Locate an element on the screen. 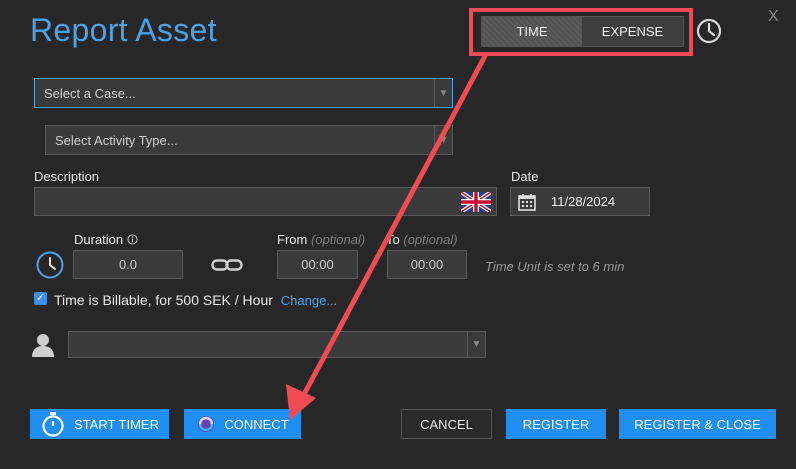  duration-label: Duration is located at coordinates (99, 239).